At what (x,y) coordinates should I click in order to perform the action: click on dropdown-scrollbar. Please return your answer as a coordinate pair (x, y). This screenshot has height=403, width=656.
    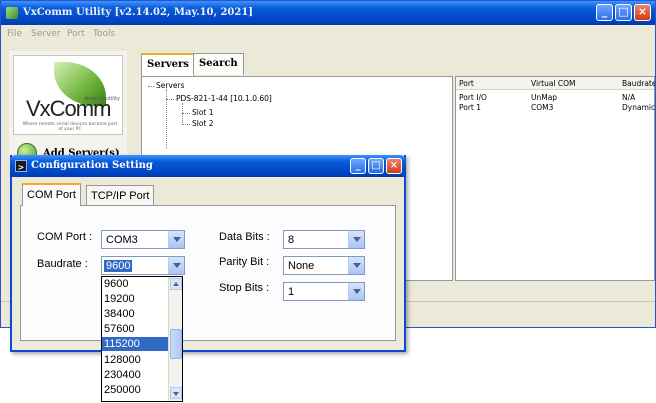
    Looking at the image, I should click on (175, 339).